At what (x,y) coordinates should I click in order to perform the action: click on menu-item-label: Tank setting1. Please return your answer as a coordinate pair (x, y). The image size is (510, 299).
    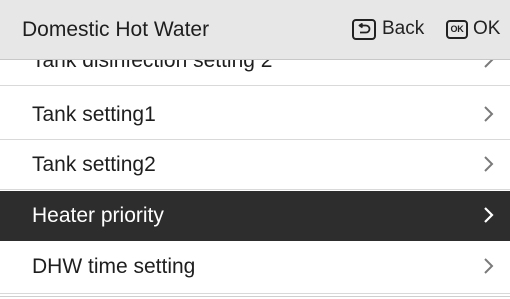
    Looking at the image, I should click on (94, 114).